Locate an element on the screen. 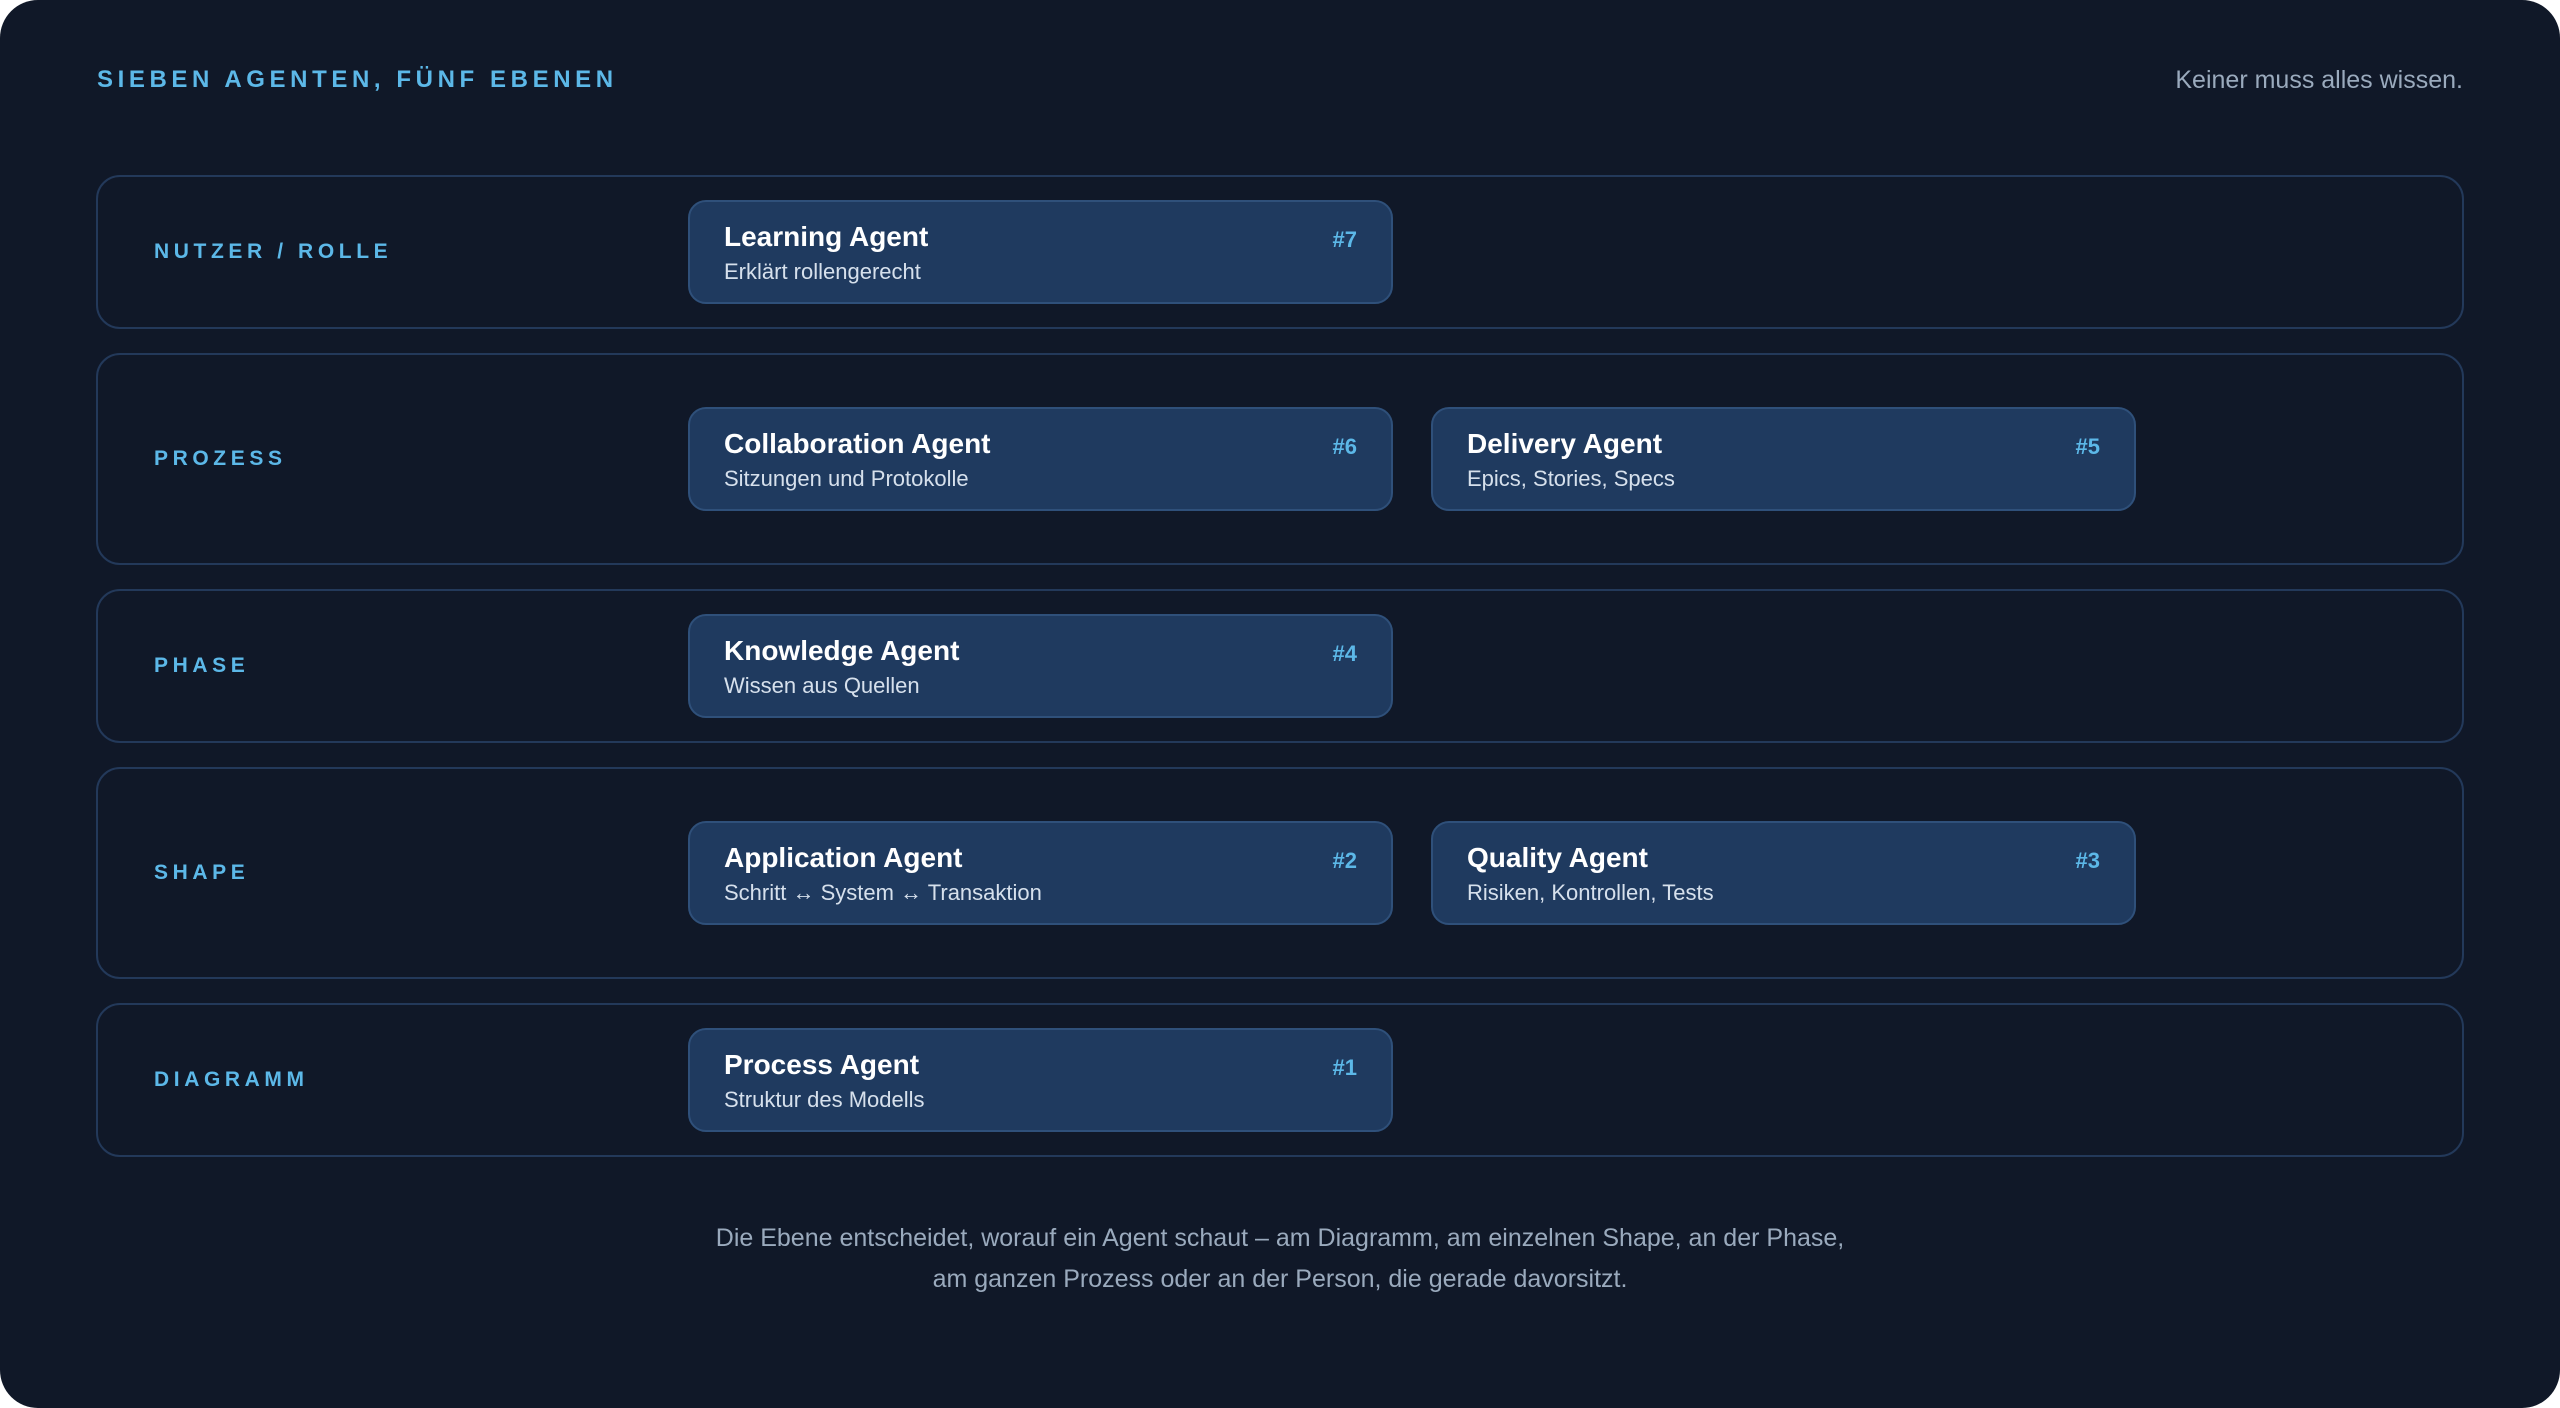  agent-number-badge: #7 is located at coordinates (1344, 239).